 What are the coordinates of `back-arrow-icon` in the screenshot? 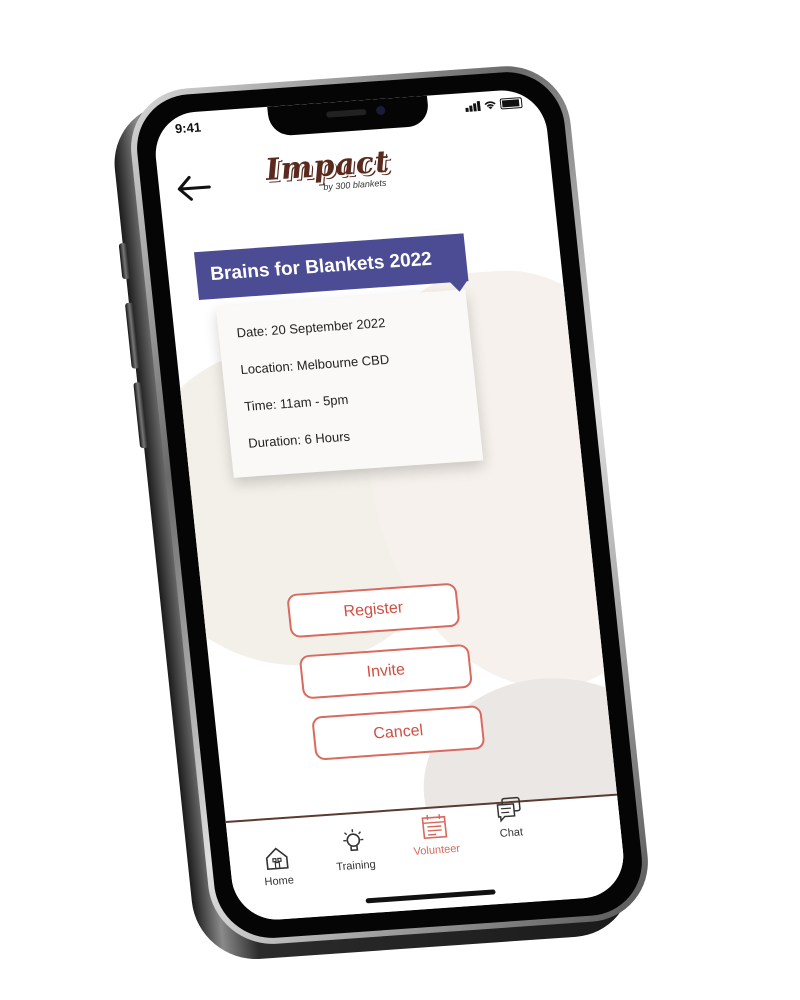 It's located at (193, 188).